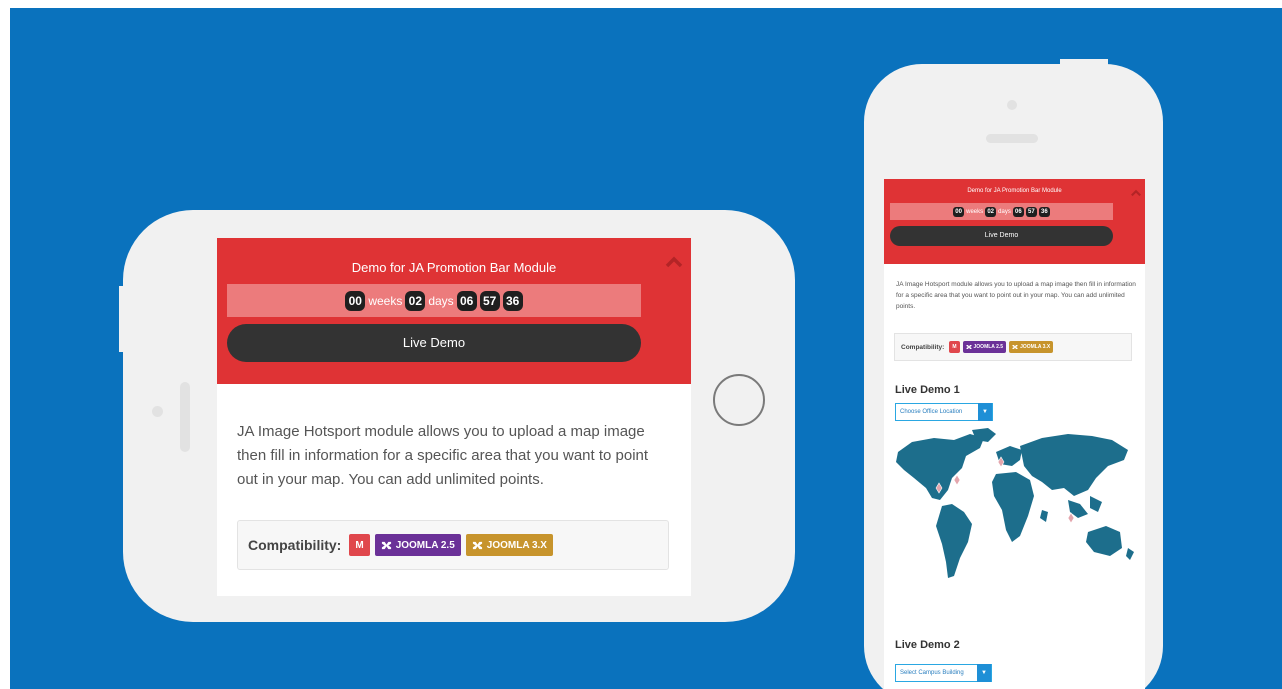  I want to click on live-demo-1-heading: Live Demo 1, so click(927, 390).